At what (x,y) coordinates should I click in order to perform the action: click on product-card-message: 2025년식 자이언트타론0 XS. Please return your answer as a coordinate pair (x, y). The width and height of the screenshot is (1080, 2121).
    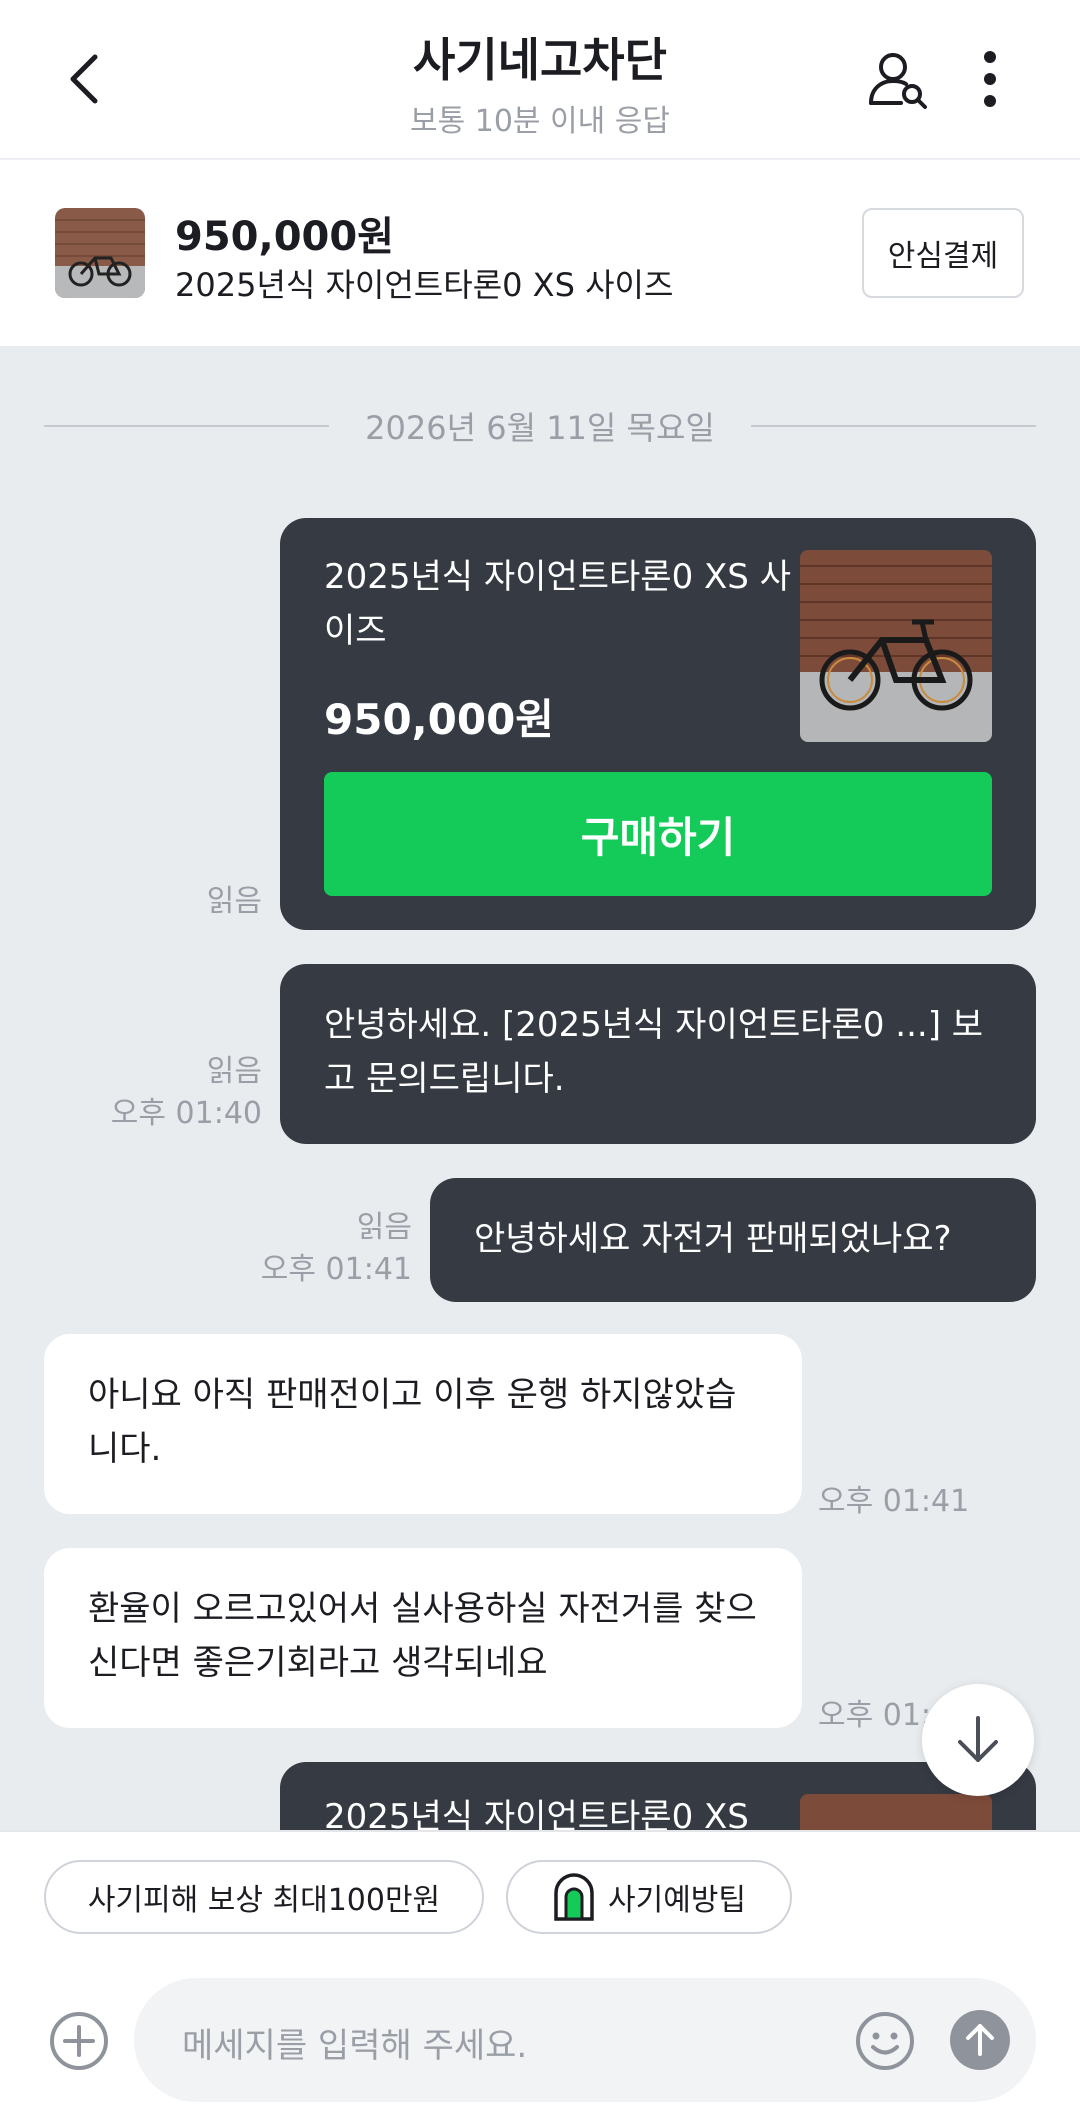
    Looking at the image, I should click on (658, 1796).